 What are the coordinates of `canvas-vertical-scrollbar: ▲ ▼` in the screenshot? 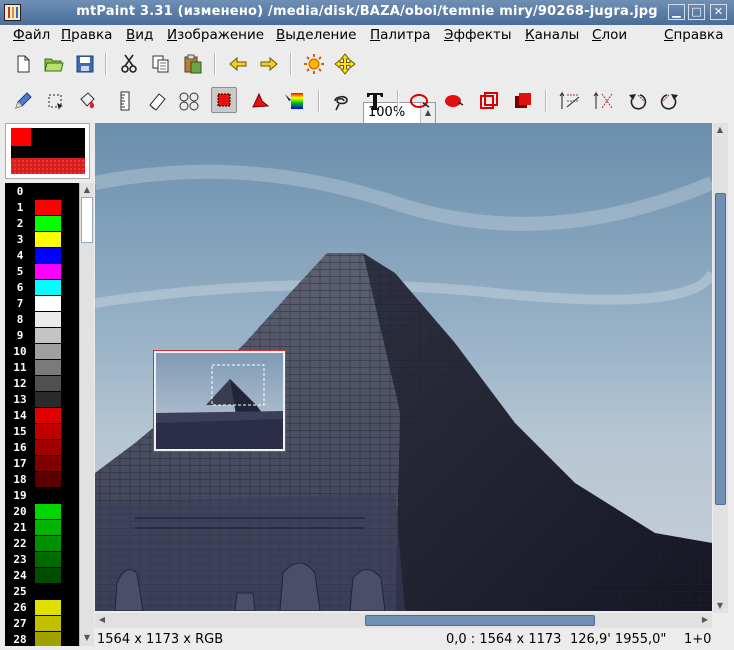 It's located at (720, 368).